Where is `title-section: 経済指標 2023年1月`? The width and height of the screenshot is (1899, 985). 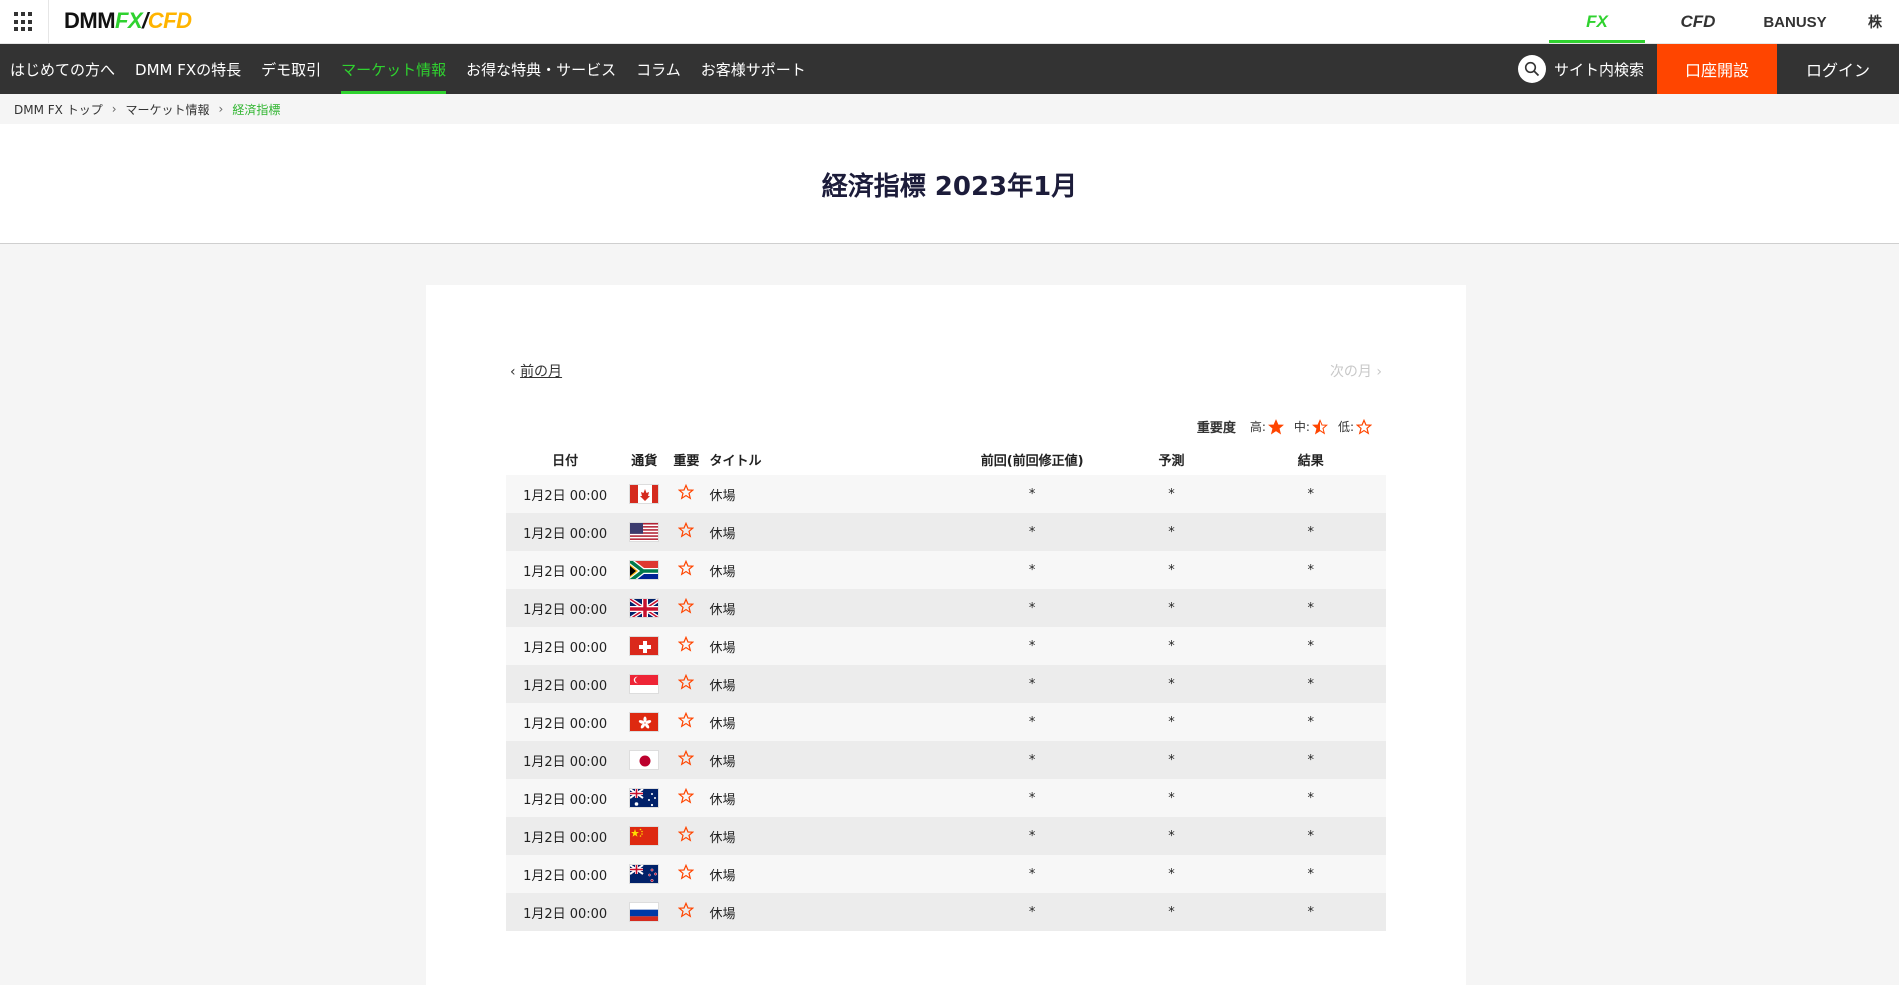 title-section: 経済指標 2023年1月 is located at coordinates (949, 184).